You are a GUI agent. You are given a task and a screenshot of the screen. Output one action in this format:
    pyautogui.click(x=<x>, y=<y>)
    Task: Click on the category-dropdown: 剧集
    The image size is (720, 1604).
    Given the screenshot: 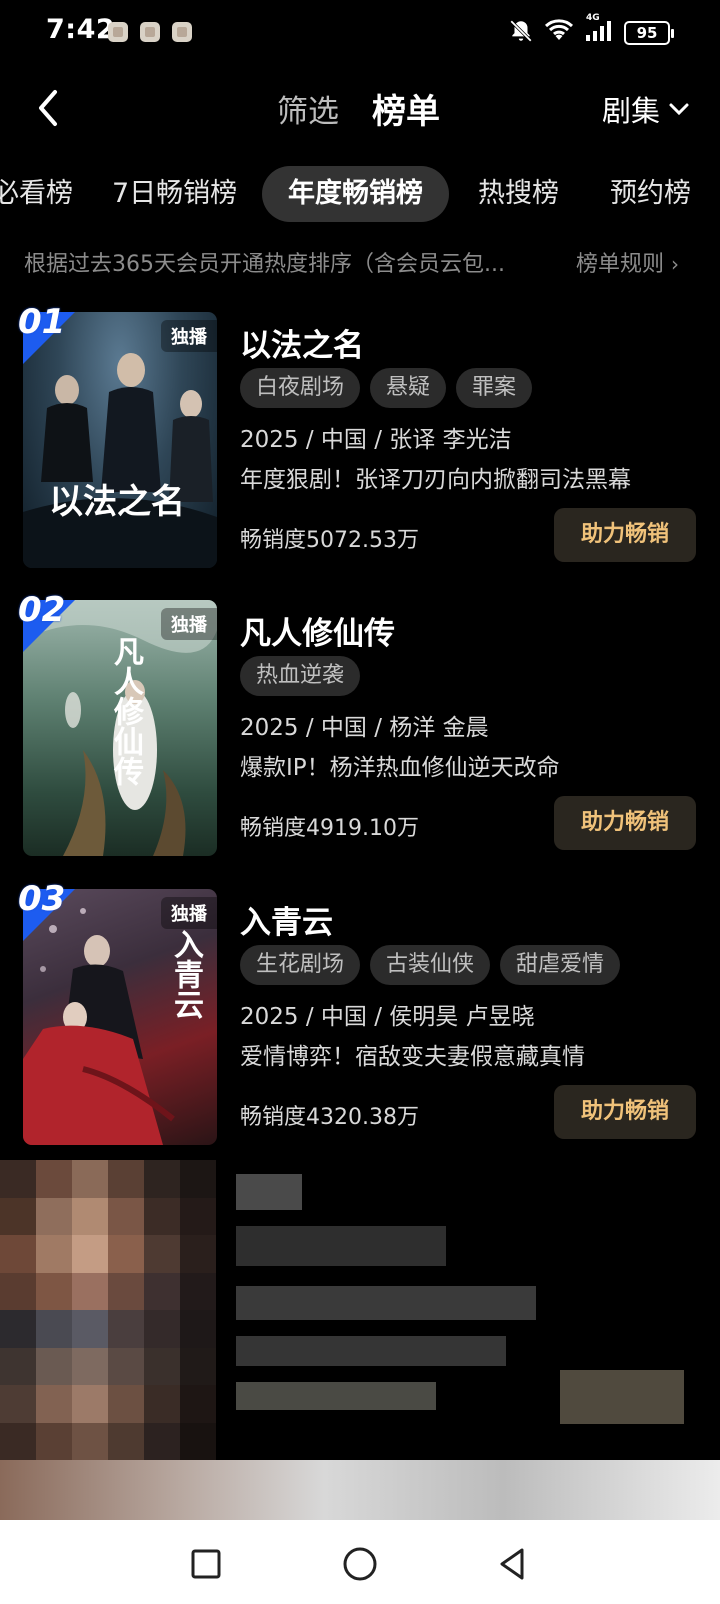 What is the action you would take?
    pyautogui.click(x=646, y=109)
    